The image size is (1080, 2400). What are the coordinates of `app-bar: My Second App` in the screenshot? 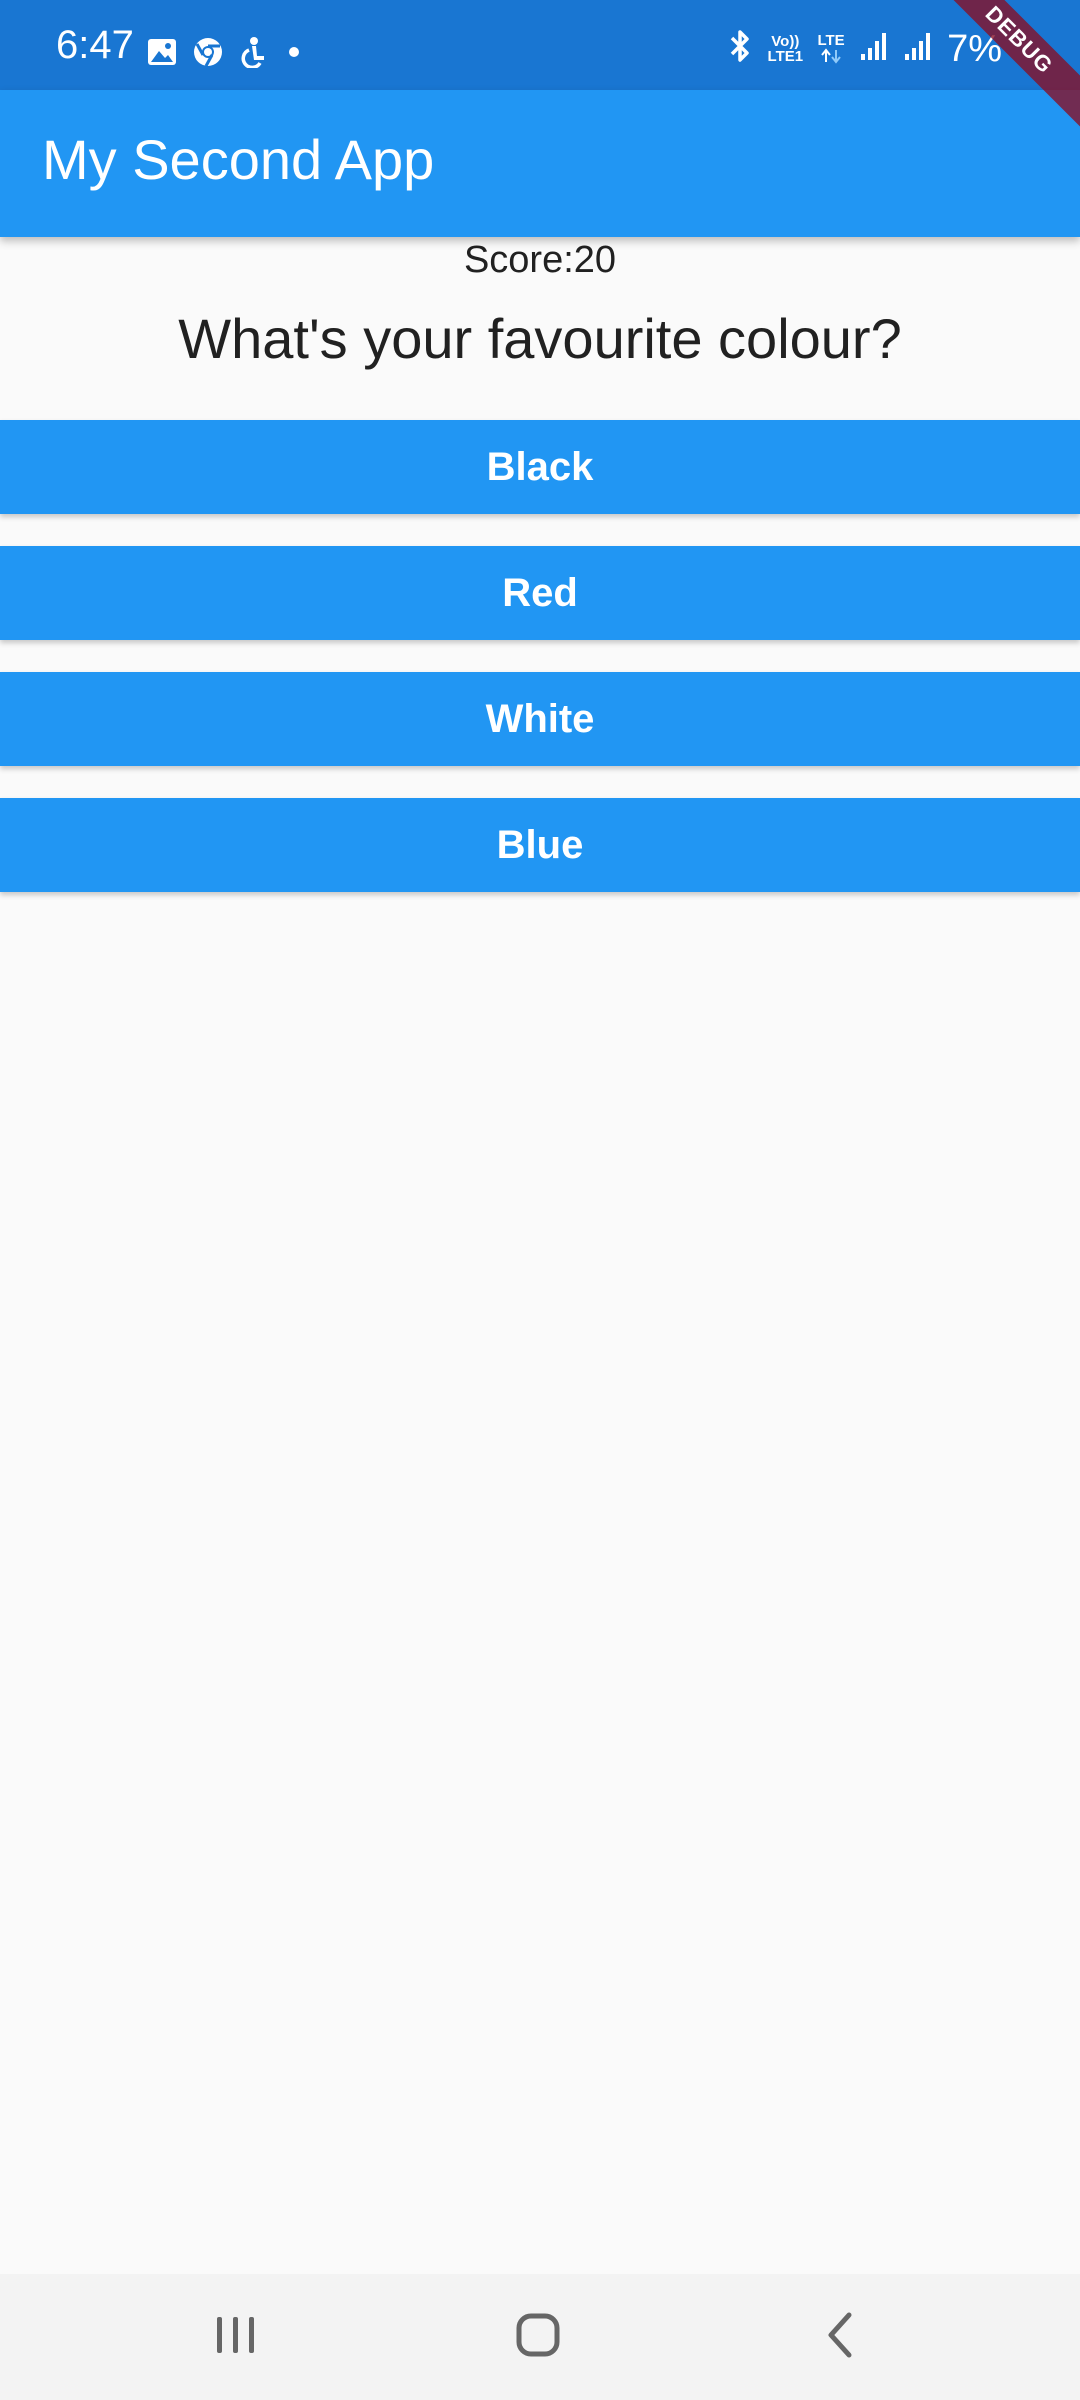 It's located at (540, 163).